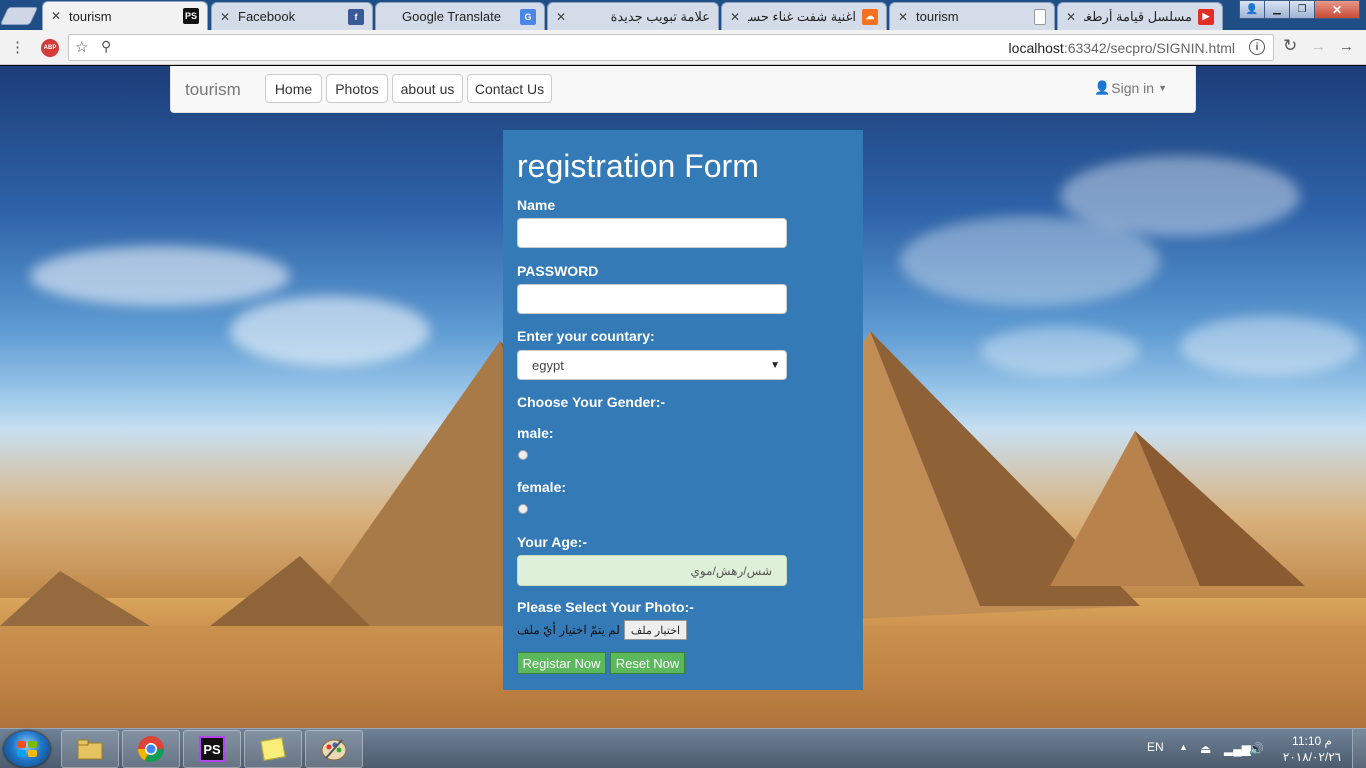 This screenshot has height=768, width=1366. I want to click on tab-title: مسلسل قيامة أرطغرل المو, so click(1138, 16).